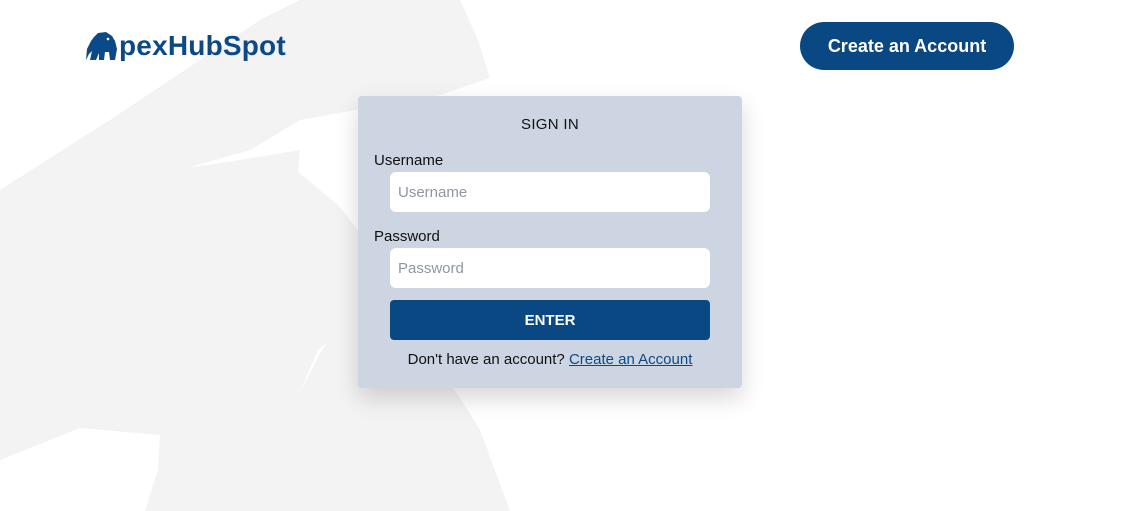 The height and width of the screenshot is (511, 1129). I want to click on brand-logo: pexHubSpot, so click(186, 46).